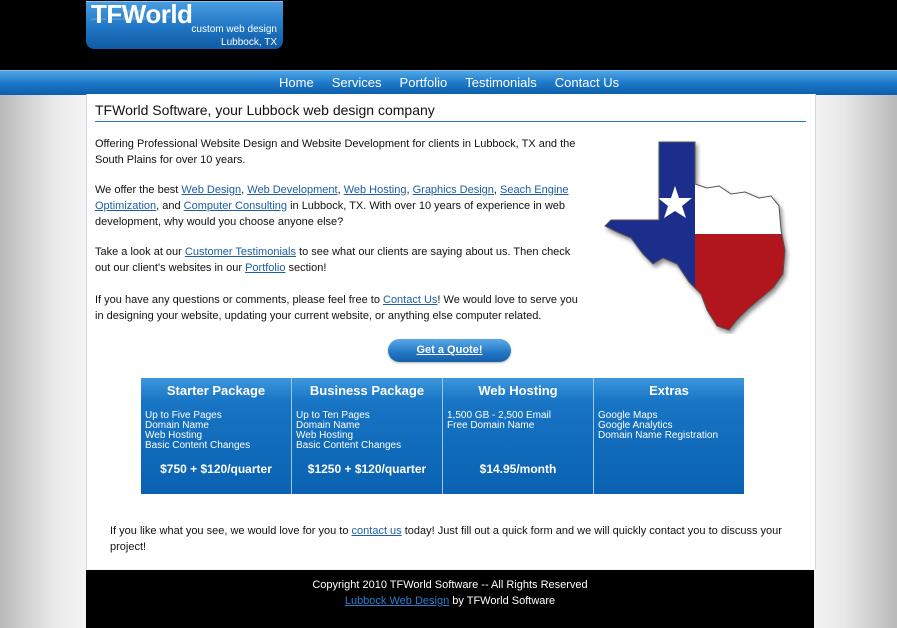 The height and width of the screenshot is (628, 897). I want to click on link-computer-consulting: Computer Consulting, so click(235, 206).